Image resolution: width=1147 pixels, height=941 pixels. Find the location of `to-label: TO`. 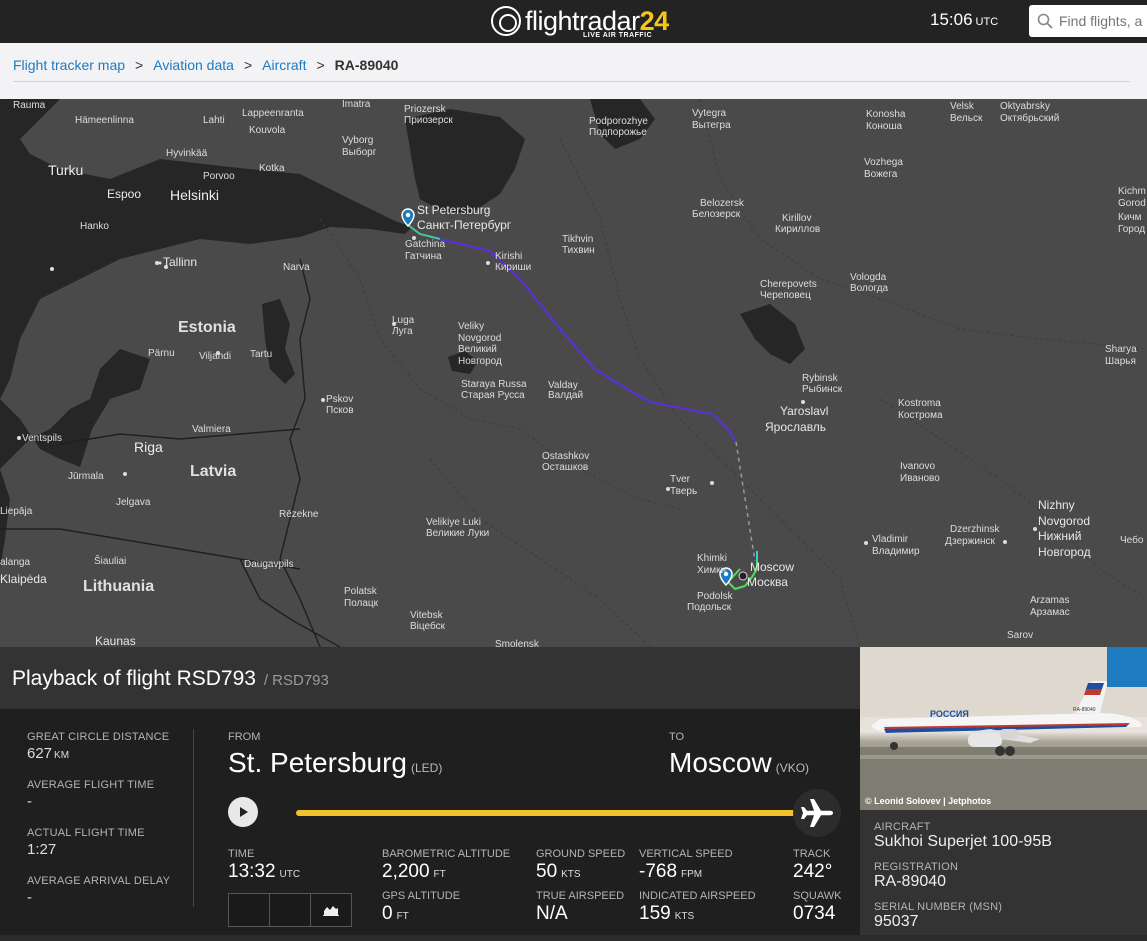

to-label: TO is located at coordinates (677, 737).